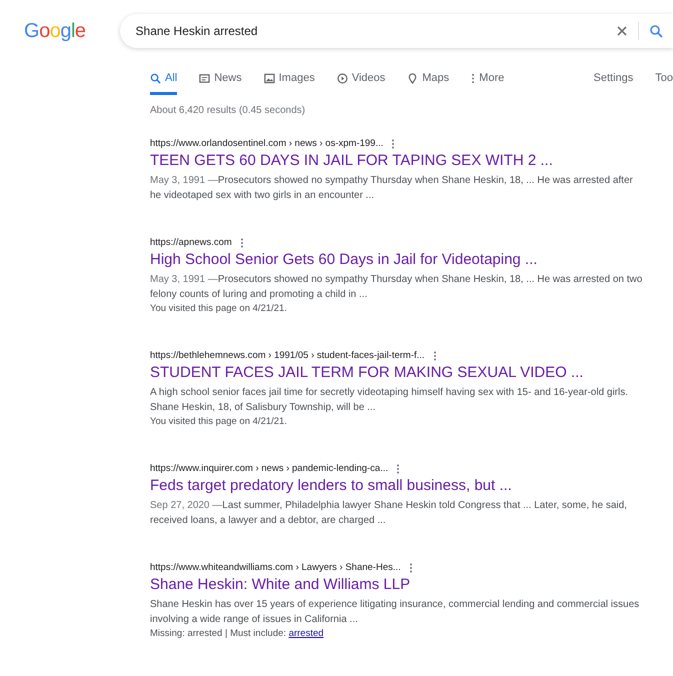  Describe the element at coordinates (289, 83) in the screenshot. I see `search-tab: Images` at that location.